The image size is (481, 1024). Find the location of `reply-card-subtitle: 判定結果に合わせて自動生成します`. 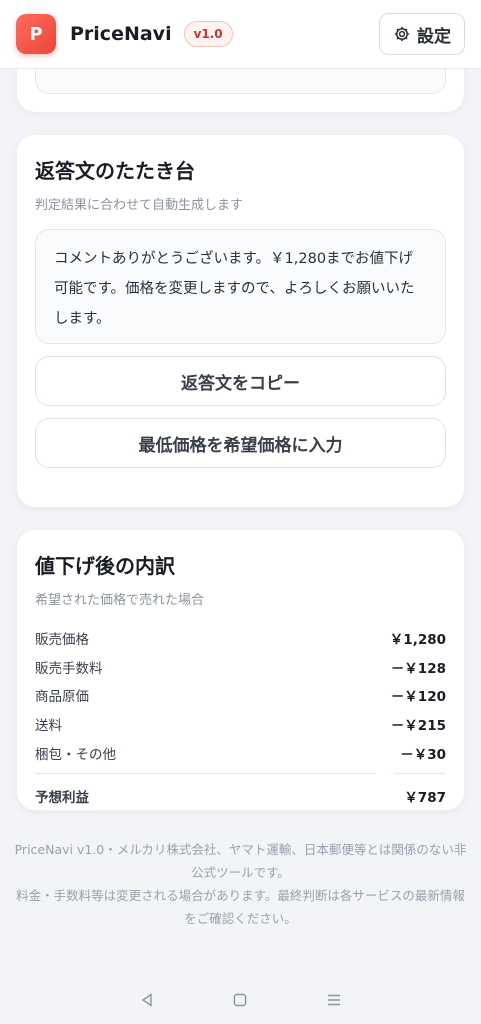

reply-card-subtitle: 判定結果に合わせて自動生成します is located at coordinates (139, 205).